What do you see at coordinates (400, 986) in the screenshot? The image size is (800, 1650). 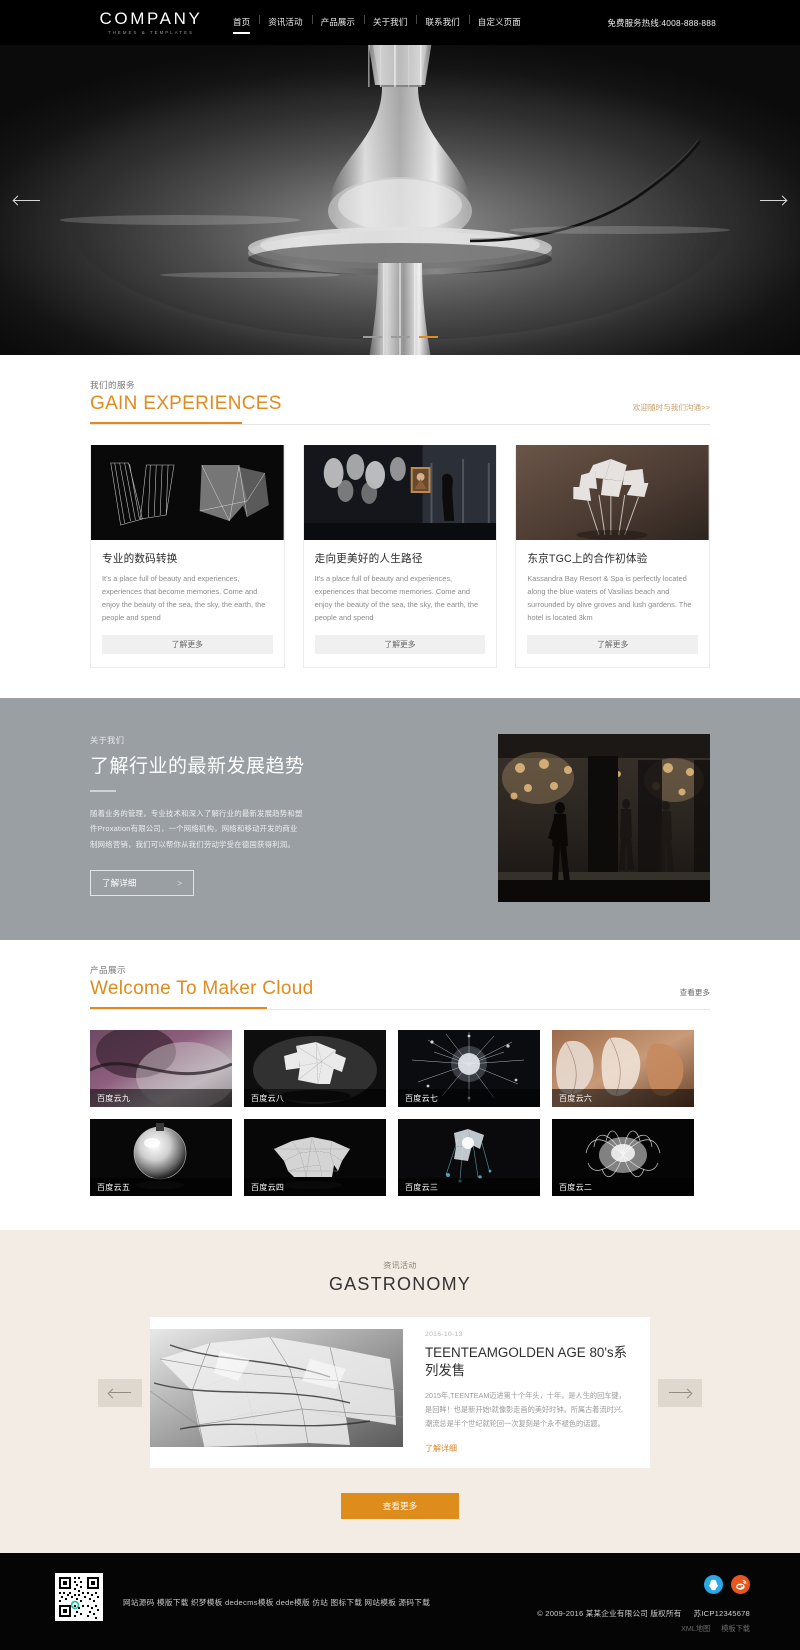 I see `products-header: 产品展示 Welcome To Maker Cloud 查看更多` at bounding box center [400, 986].